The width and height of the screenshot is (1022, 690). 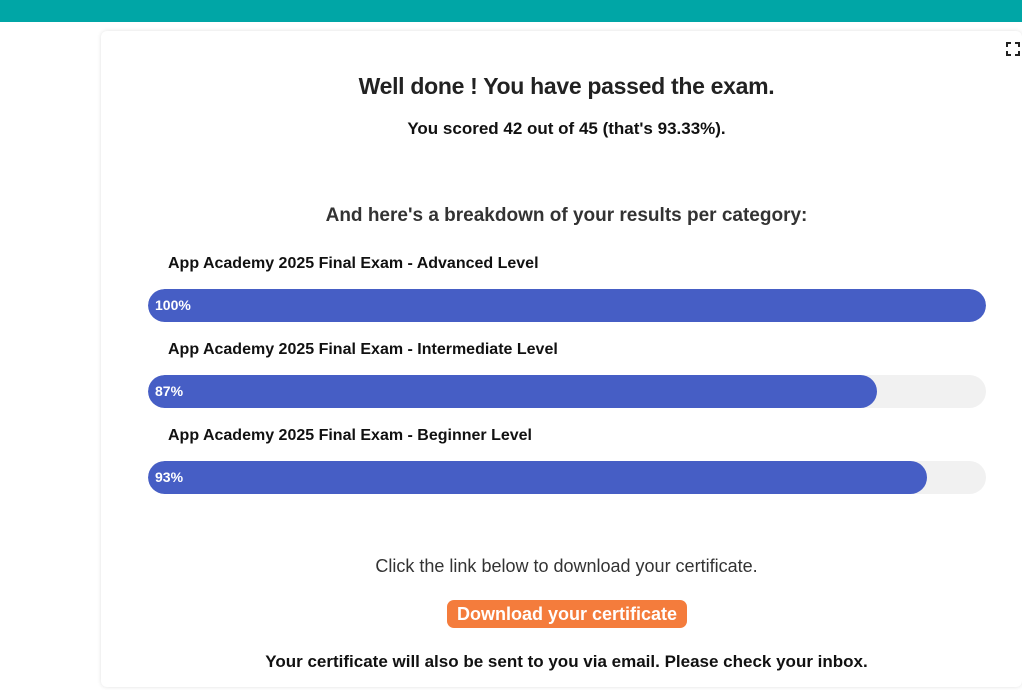 I want to click on result-title: Well done ! You have passed the exam., so click(x=566, y=86).